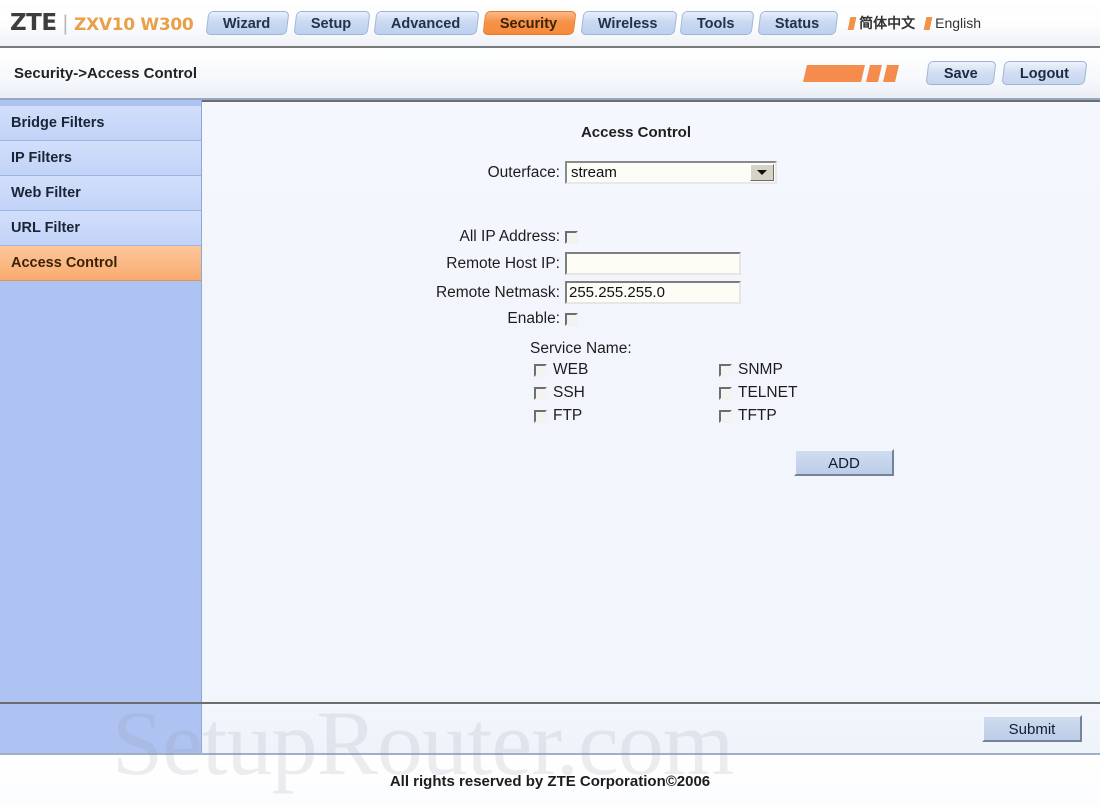 The width and height of the screenshot is (1100, 807). Describe the element at coordinates (952, 23) in the screenshot. I see `language-option-english: English` at that location.